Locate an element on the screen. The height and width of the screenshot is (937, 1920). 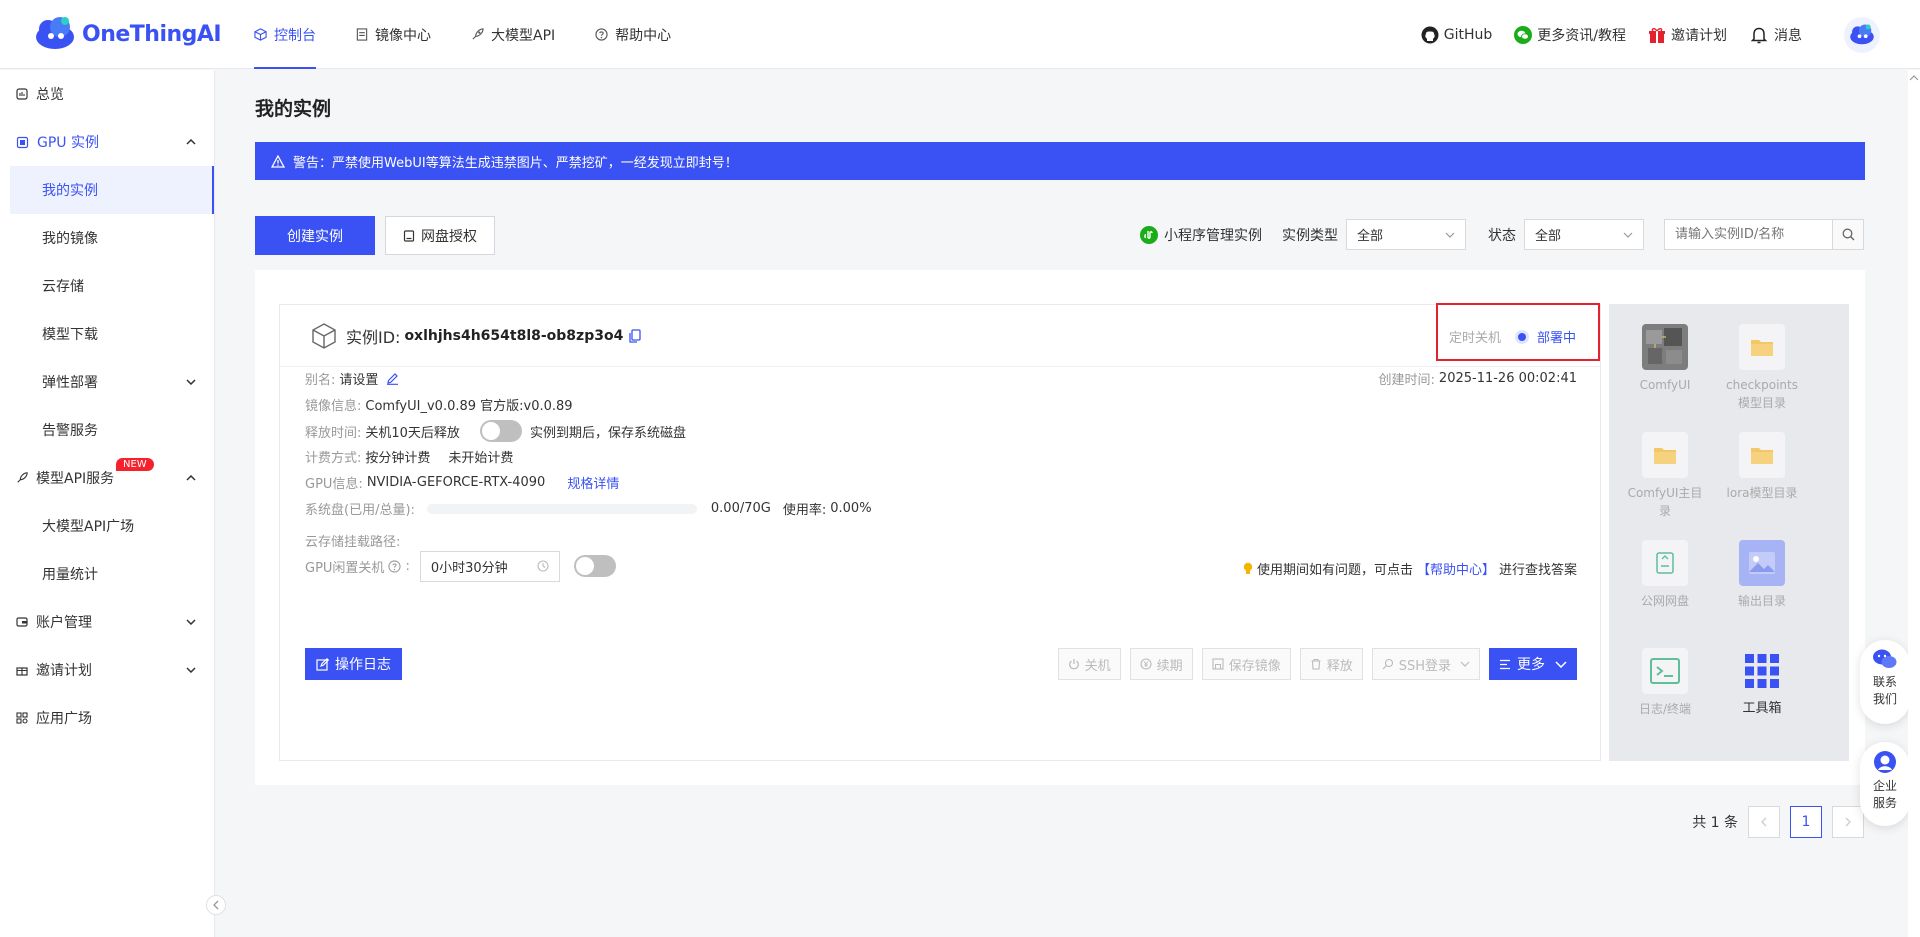
sidebar-item-model-download-label: 模型下载 is located at coordinates (70, 335).